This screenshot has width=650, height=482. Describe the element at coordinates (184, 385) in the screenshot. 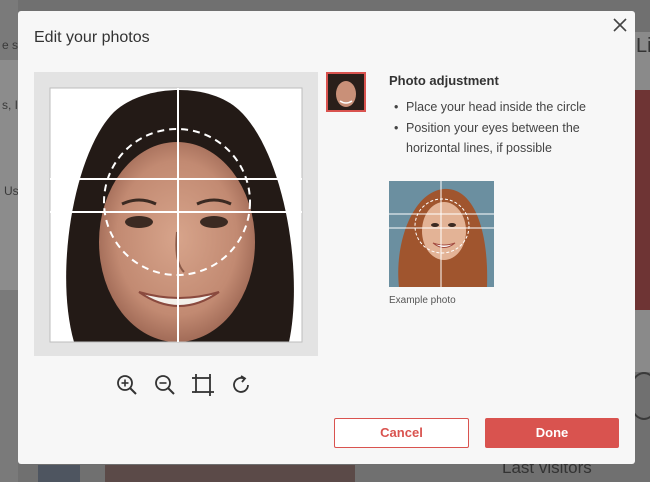

I see `photo-tools` at that location.